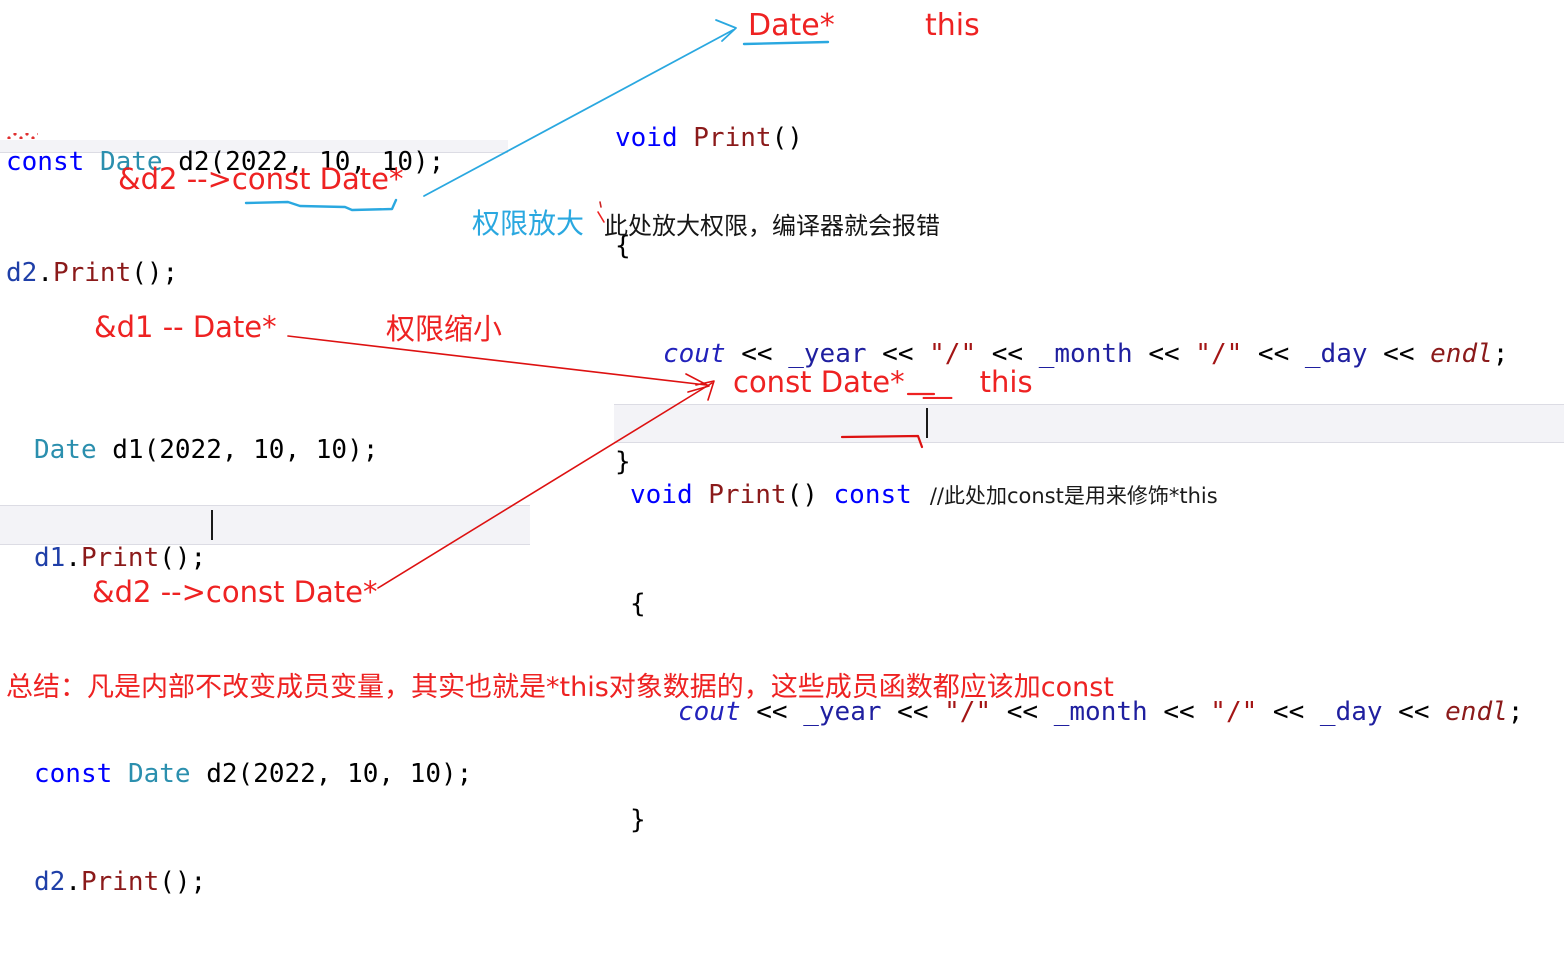 Image resolution: width=1564 pixels, height=972 pixels. Describe the element at coordinates (600, 204) in the screenshot. I see `tick-dot-widen` at that location.